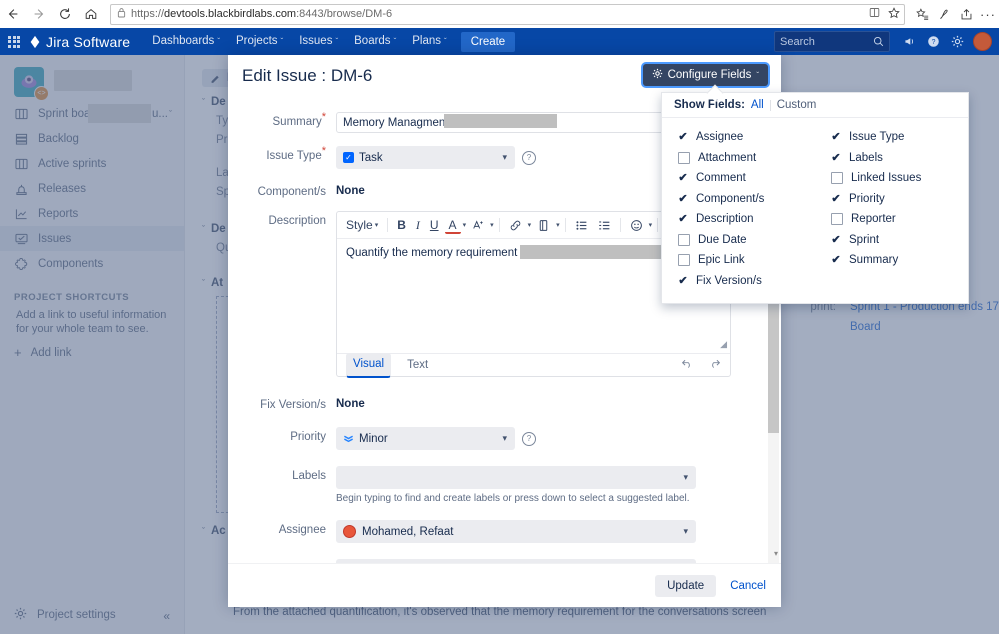  I want to click on forward-arrow-icon, so click(39, 14).